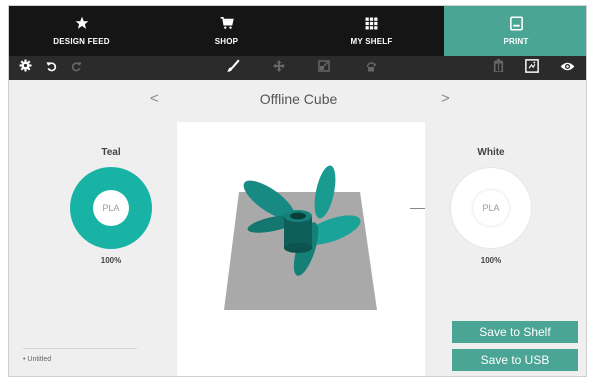 The height and width of the screenshot is (381, 591). Describe the element at coordinates (417, 208) in the screenshot. I see `right-extruder-connector` at that location.